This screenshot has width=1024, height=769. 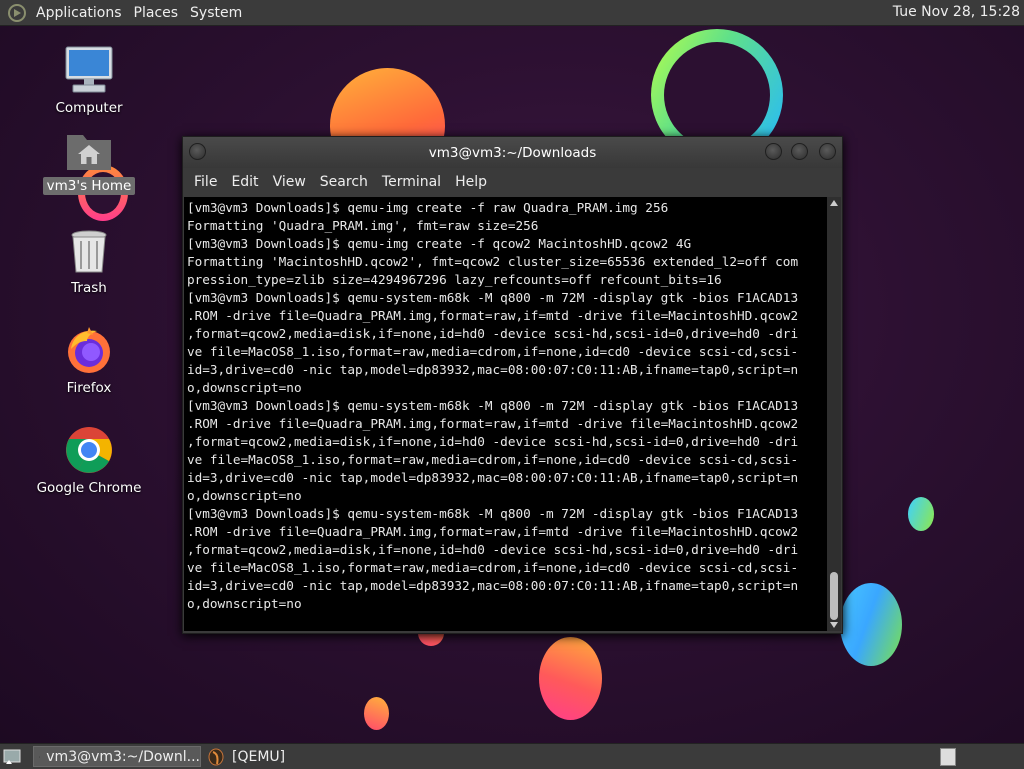 I want to click on desktop-icon-chrome: Google Chrome, so click(x=89, y=461).